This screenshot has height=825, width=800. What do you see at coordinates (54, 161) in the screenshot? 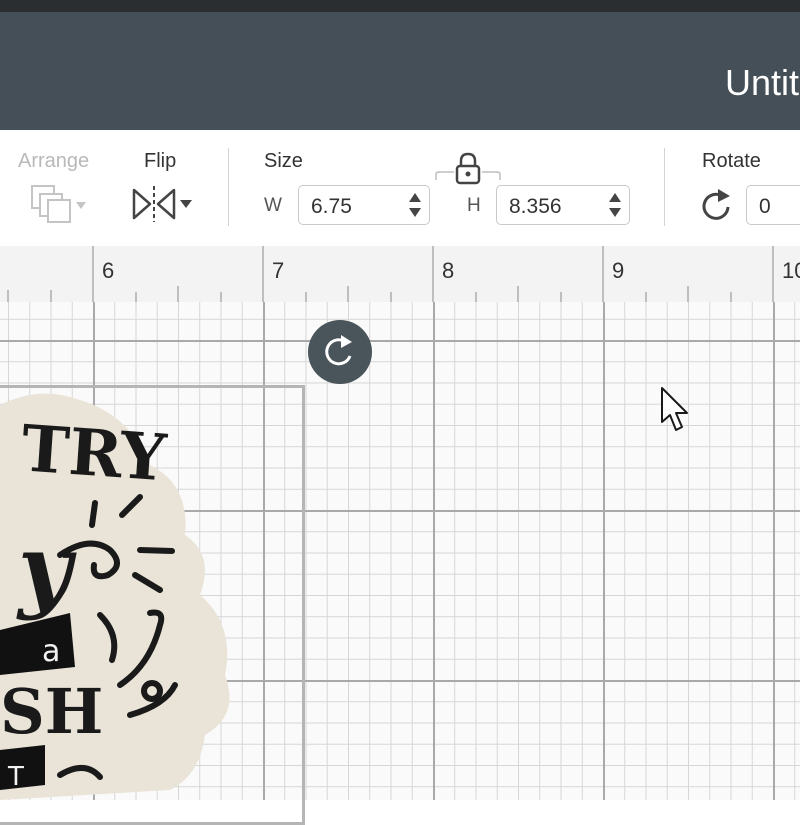
I see `arrange-label: Arrange` at bounding box center [54, 161].